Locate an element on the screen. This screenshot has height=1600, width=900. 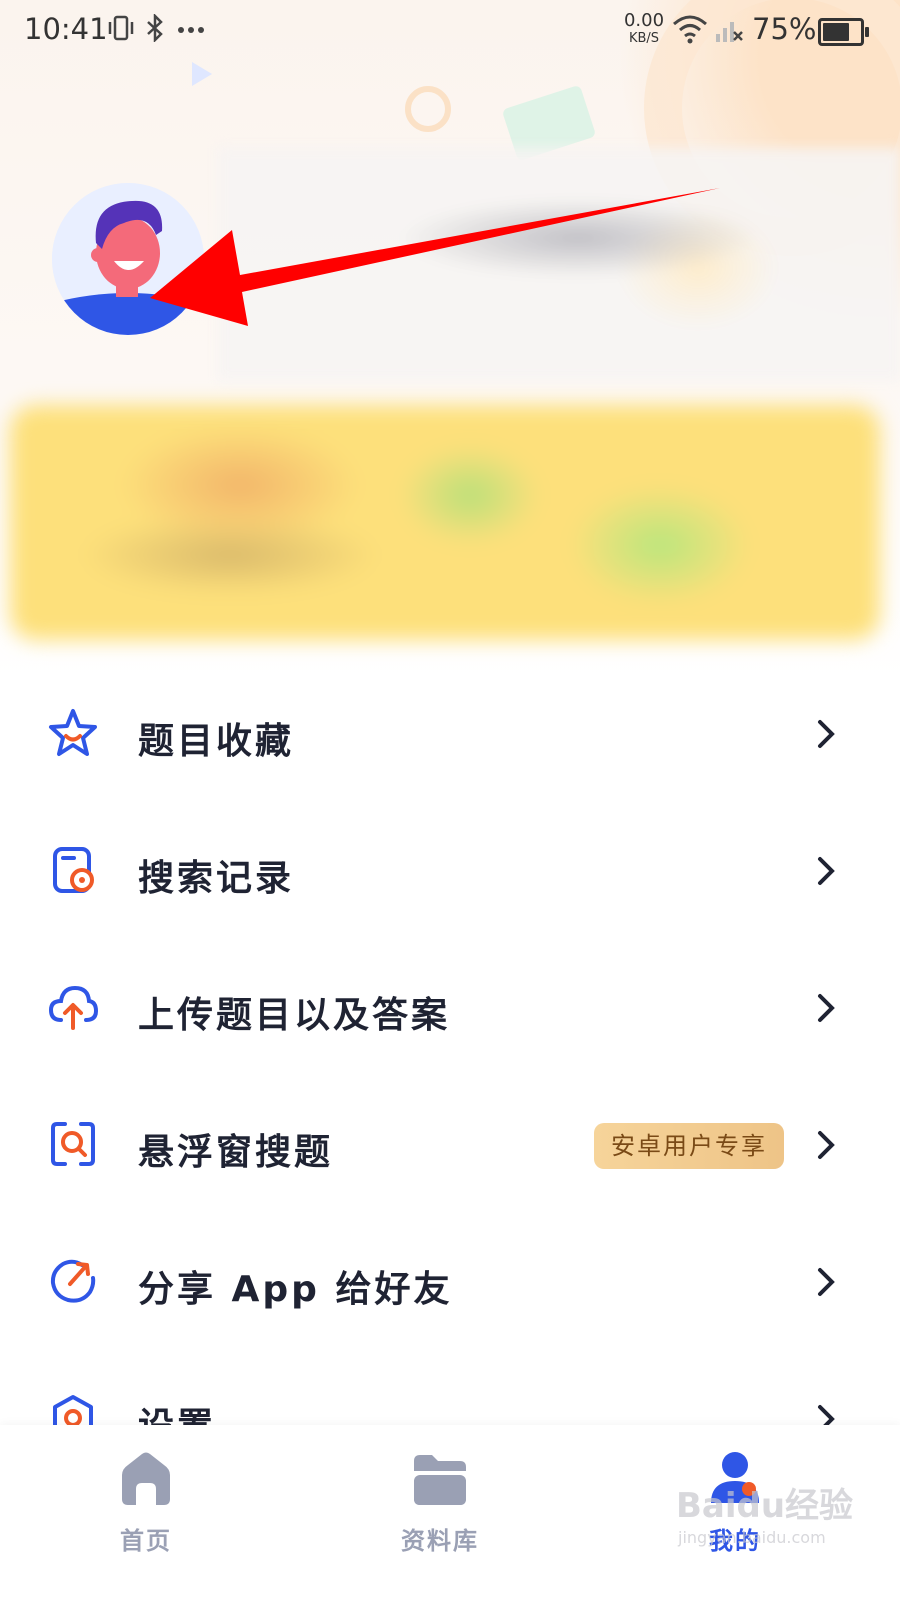
menu-item-upload: 上传题目以及答案 is located at coordinates (450, 1002).